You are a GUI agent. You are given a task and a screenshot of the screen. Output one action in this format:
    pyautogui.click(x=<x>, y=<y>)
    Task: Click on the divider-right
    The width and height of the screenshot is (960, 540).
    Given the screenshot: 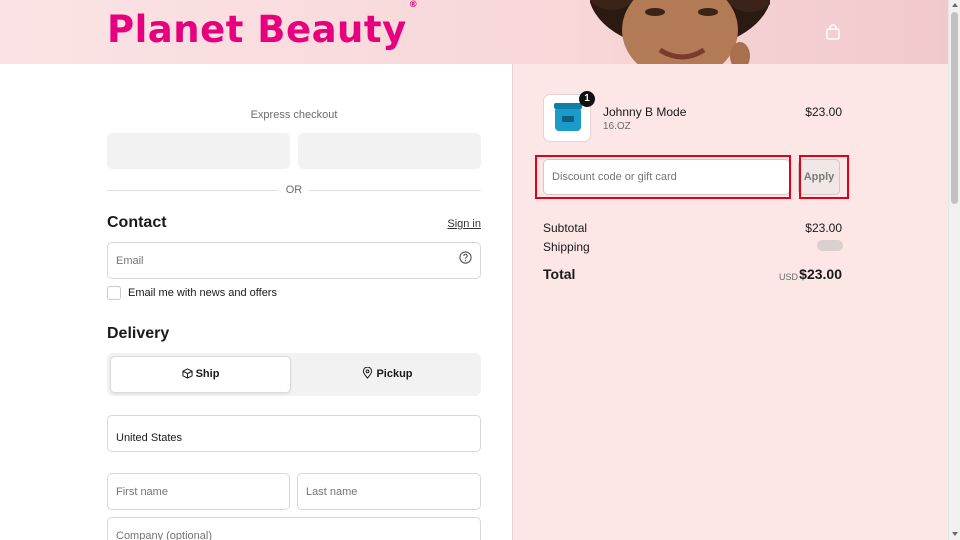 What is the action you would take?
    pyautogui.click(x=395, y=190)
    